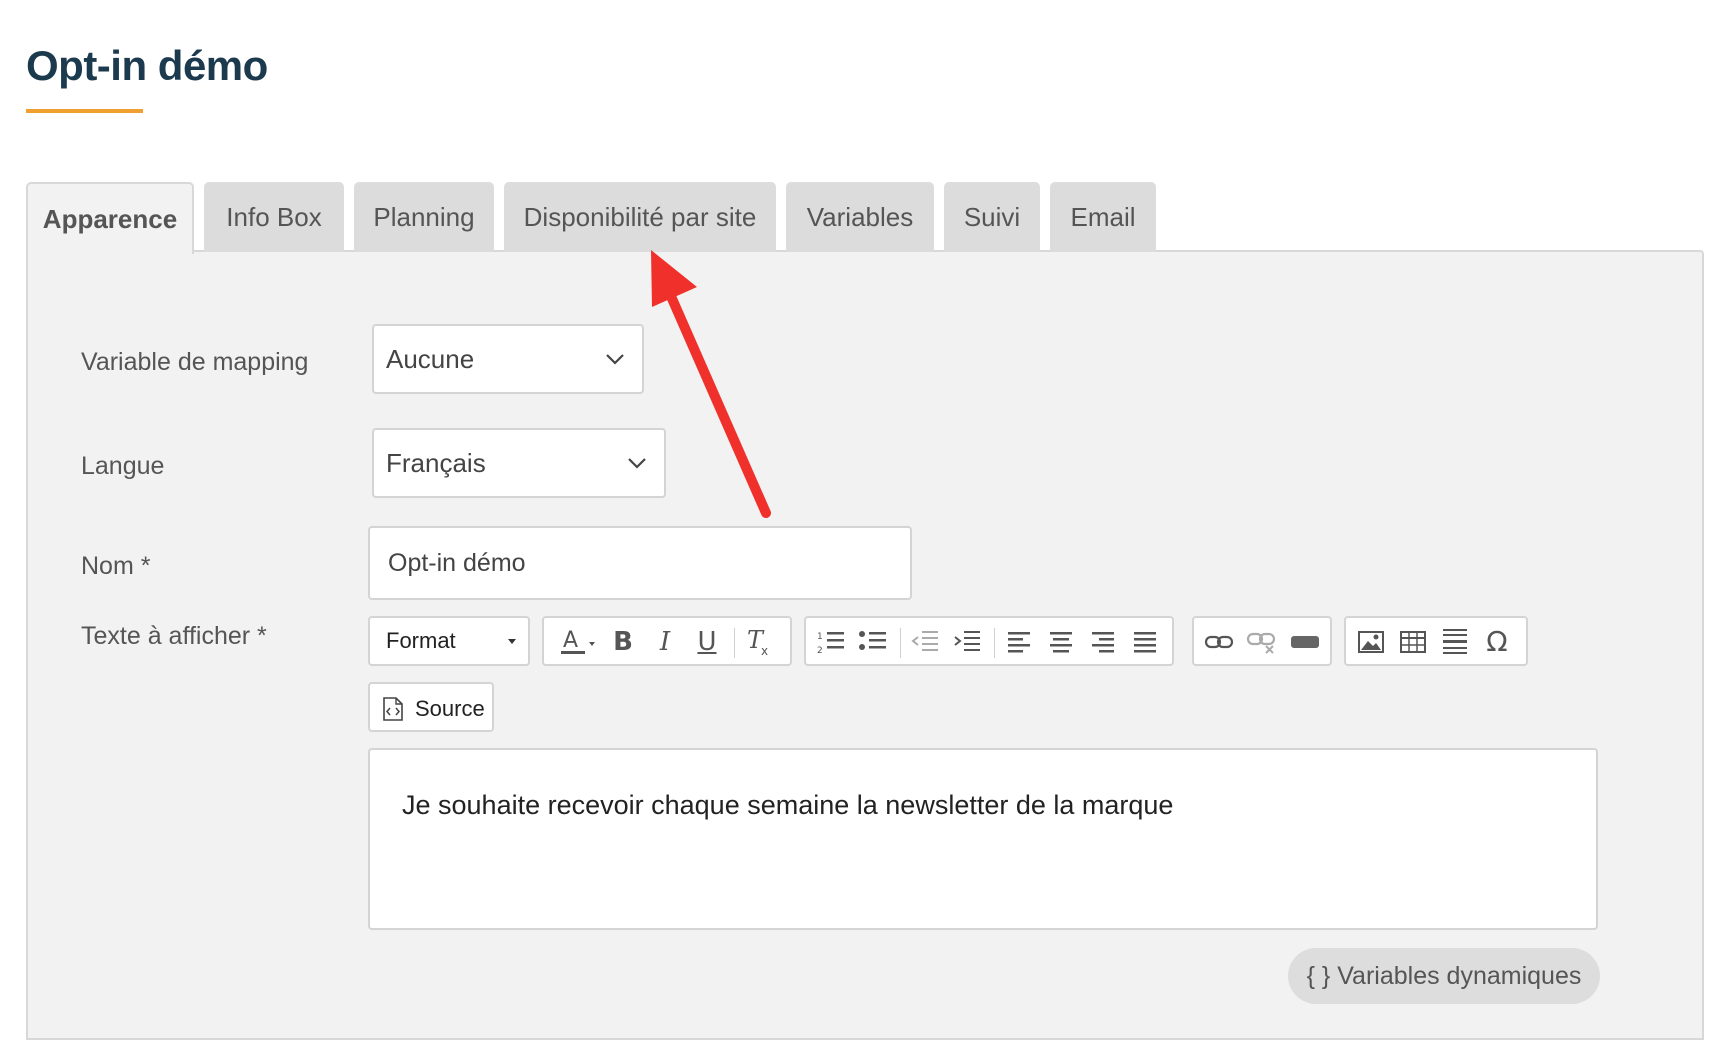 The height and width of the screenshot is (1040, 1722). Describe the element at coordinates (1103, 642) in the screenshot. I see `align-right-icon` at that location.